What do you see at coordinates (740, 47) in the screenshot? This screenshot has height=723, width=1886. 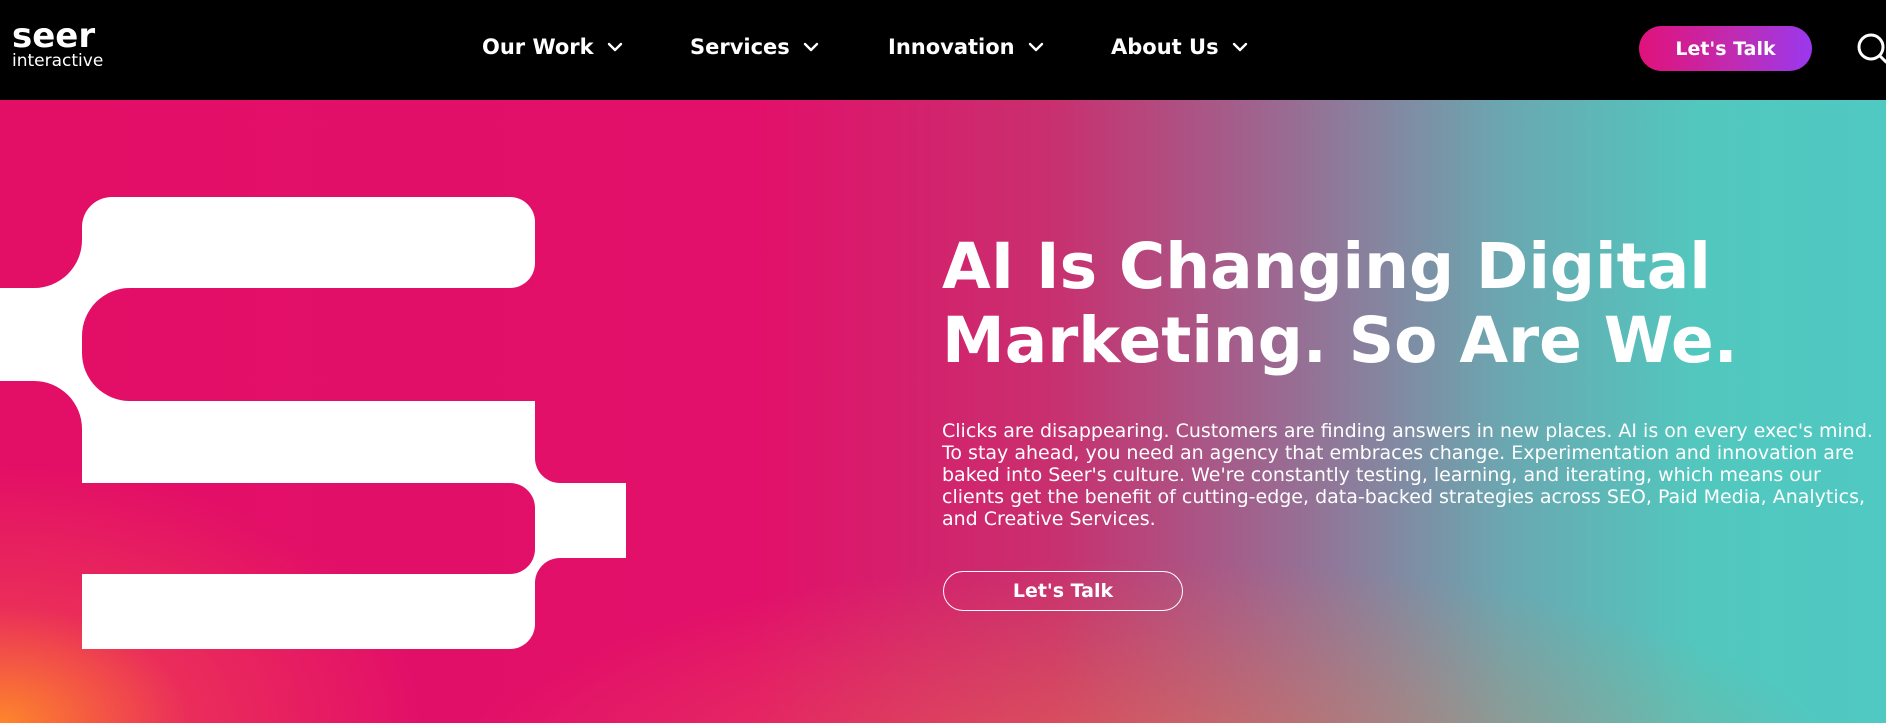 I see `nav-item-label: Services` at bounding box center [740, 47].